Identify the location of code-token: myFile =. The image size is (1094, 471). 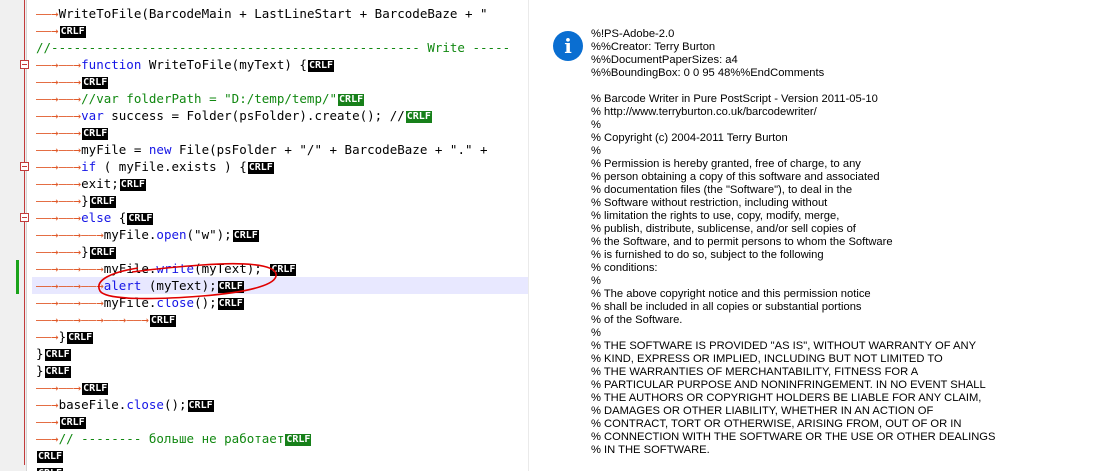
(115, 149).